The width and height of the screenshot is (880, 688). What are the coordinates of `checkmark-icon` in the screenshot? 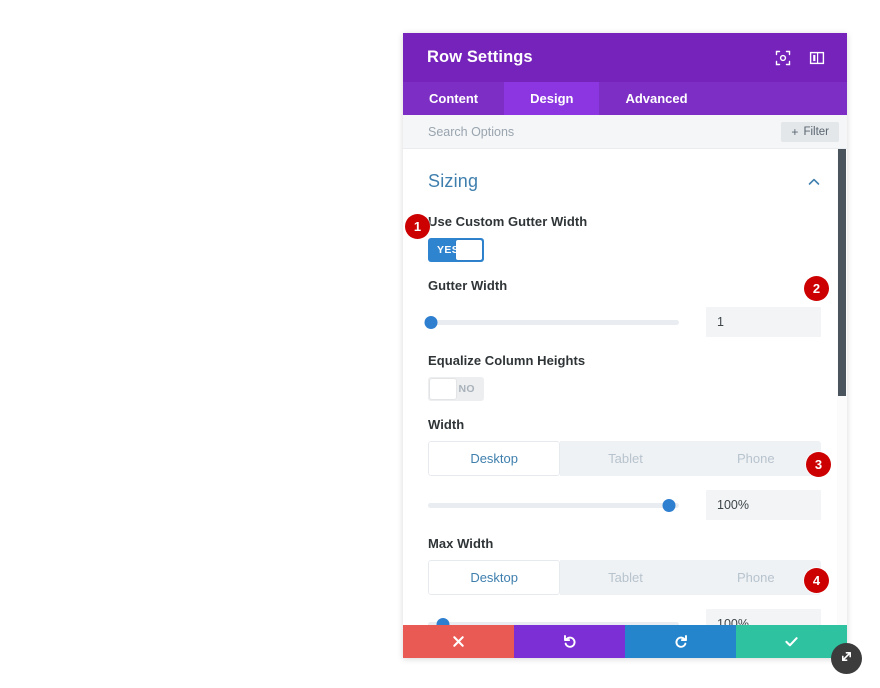 It's located at (791, 641).